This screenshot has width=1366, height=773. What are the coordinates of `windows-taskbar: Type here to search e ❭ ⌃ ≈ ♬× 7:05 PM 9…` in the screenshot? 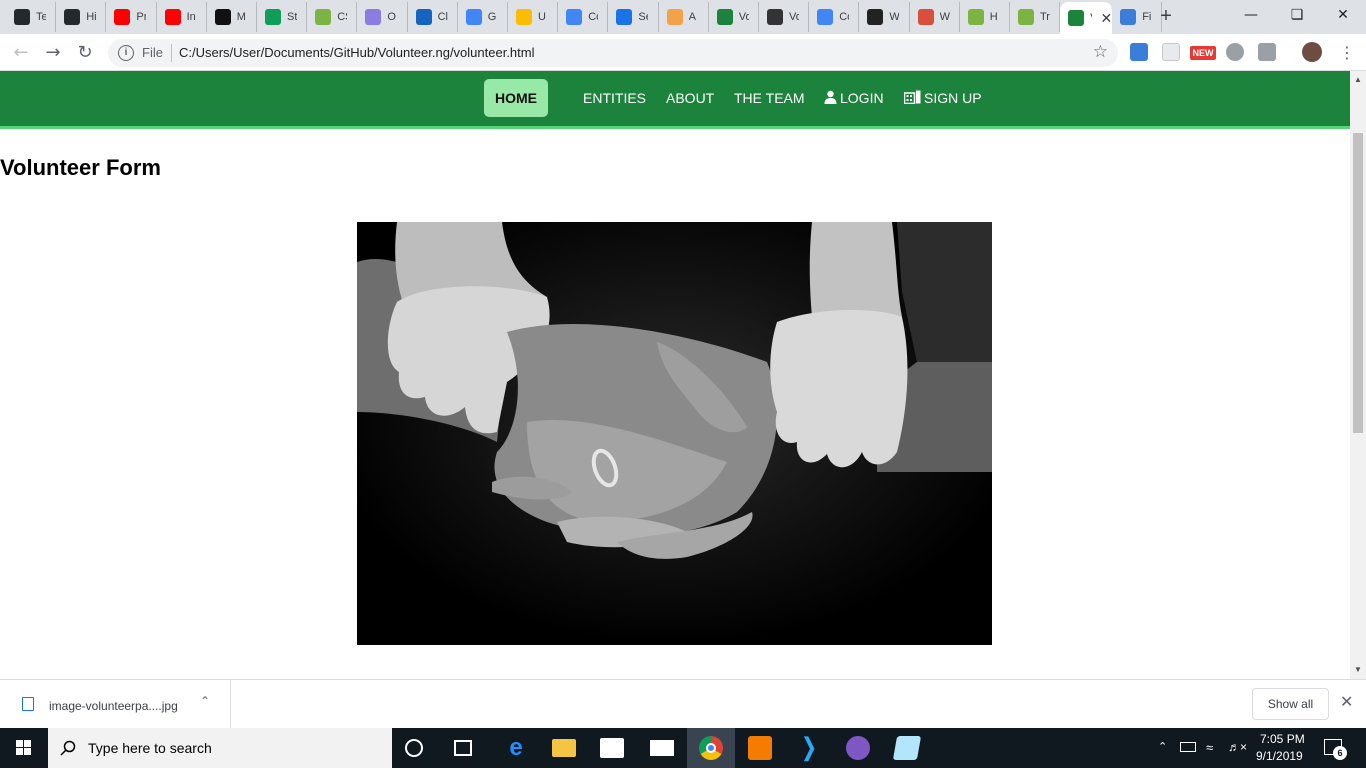 It's located at (683, 748).